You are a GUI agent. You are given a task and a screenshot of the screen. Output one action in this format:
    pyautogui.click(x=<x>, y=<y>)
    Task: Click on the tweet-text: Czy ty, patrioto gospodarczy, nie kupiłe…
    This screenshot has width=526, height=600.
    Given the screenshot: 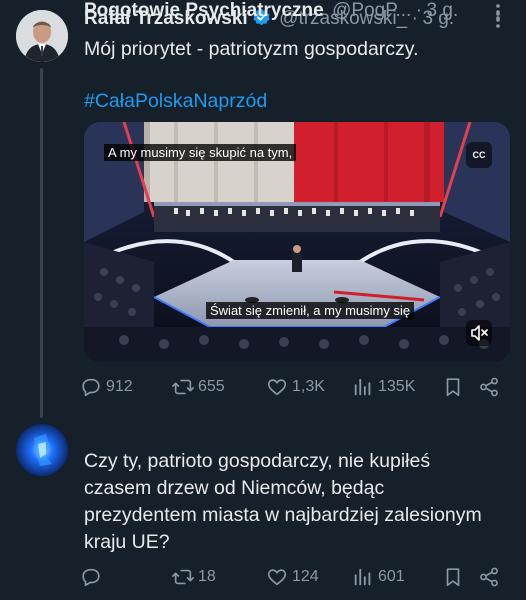 What is the action you would take?
    pyautogui.click(x=283, y=501)
    